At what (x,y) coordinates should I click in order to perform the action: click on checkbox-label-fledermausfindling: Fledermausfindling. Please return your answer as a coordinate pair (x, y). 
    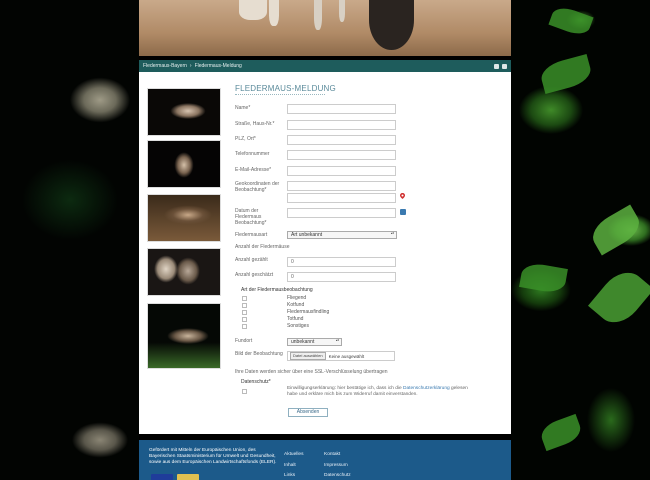
    Looking at the image, I should click on (308, 312).